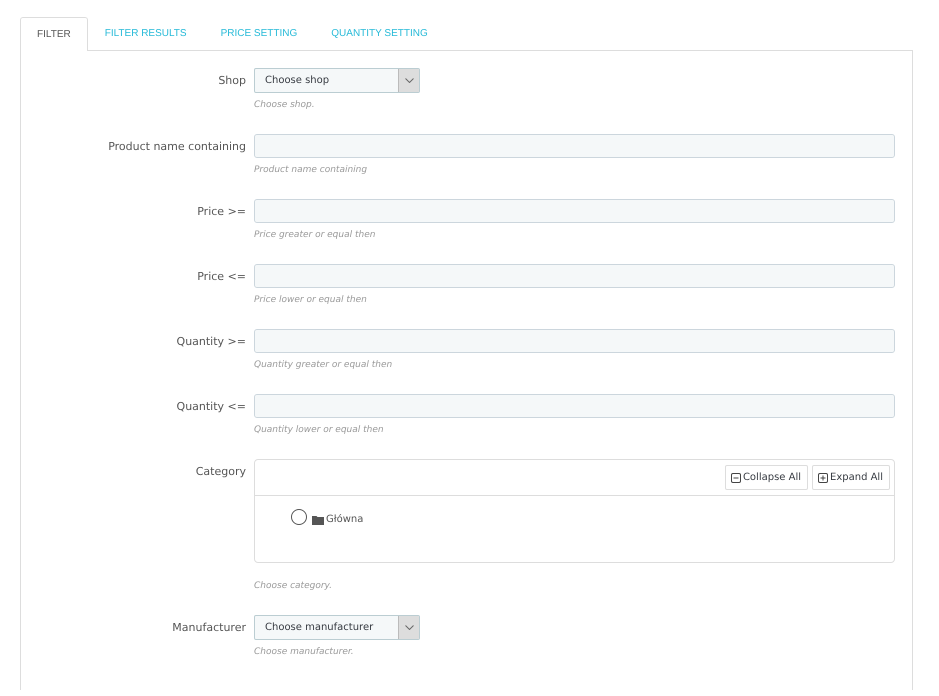  I want to click on expand-all-button: Expand All, so click(851, 477).